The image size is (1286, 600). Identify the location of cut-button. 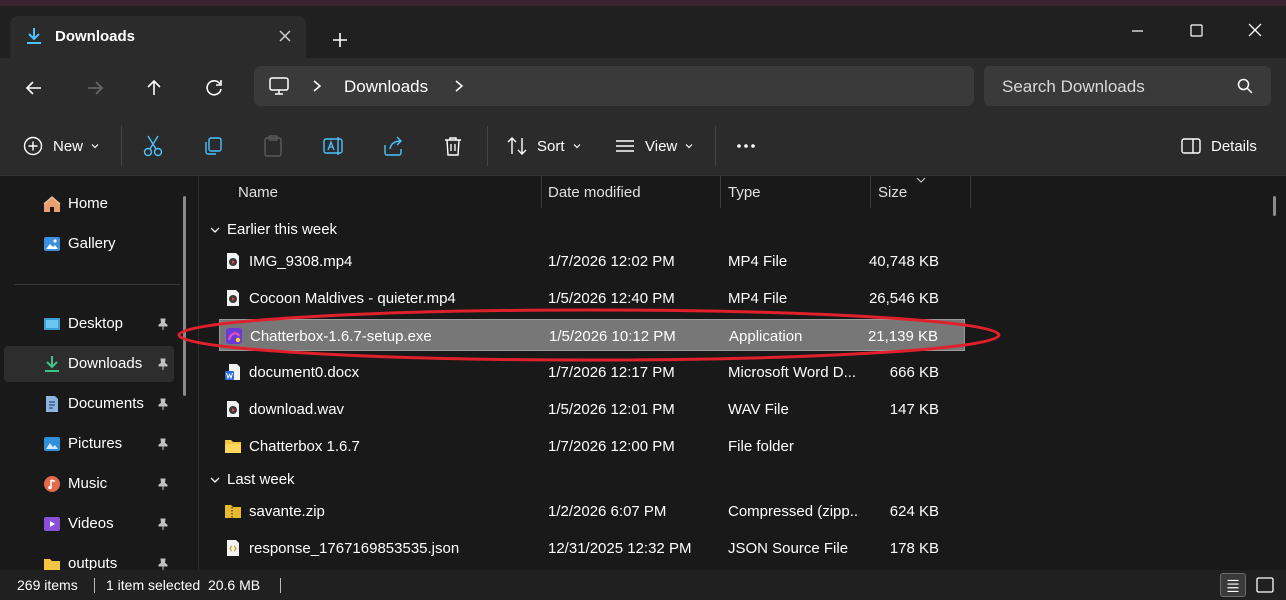
(153, 146).